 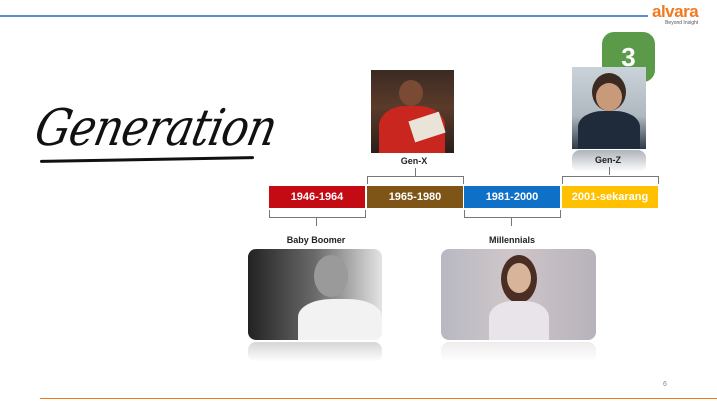 What do you see at coordinates (609, 130) in the screenshot?
I see `genz-scarf` at bounding box center [609, 130].